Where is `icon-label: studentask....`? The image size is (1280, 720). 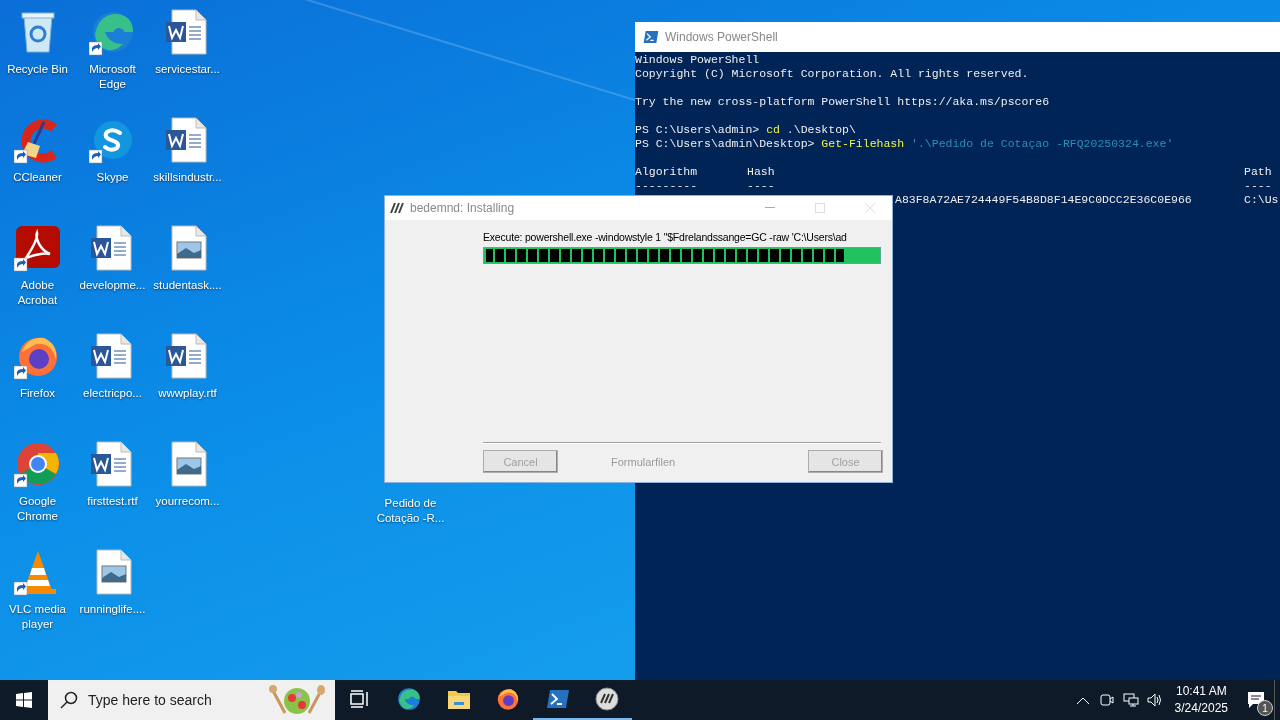 icon-label: studentask.... is located at coordinates (187, 285).